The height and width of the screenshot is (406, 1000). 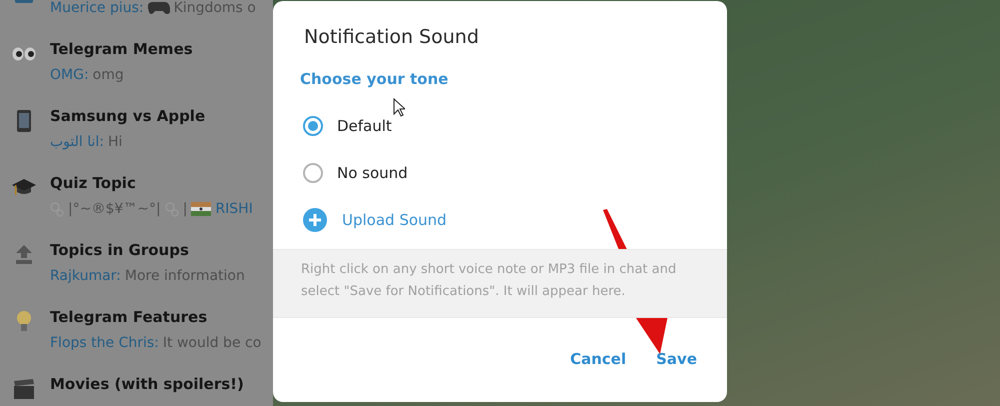 What do you see at coordinates (676, 359) in the screenshot?
I see `dialog-button: Save` at bounding box center [676, 359].